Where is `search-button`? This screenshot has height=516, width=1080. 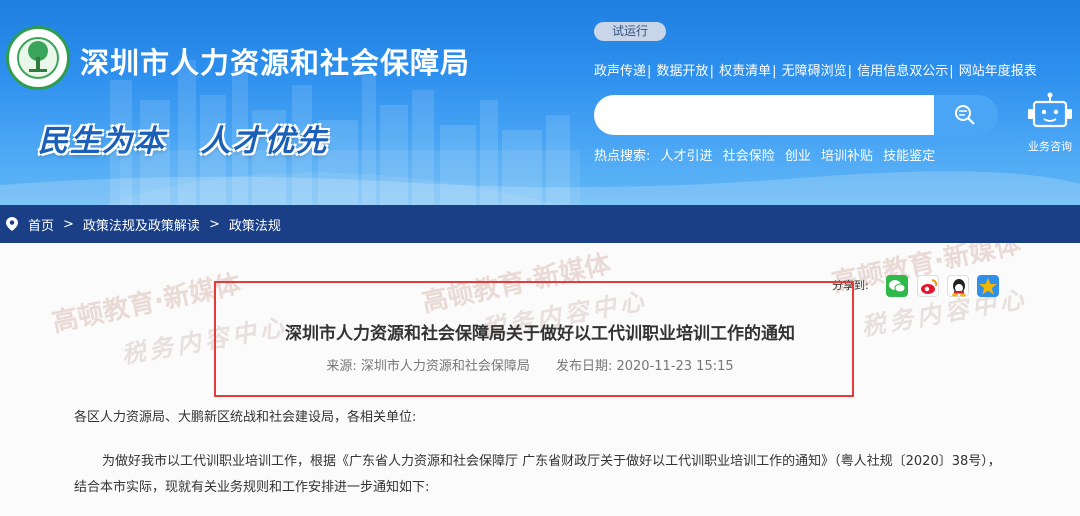
search-button is located at coordinates (966, 115).